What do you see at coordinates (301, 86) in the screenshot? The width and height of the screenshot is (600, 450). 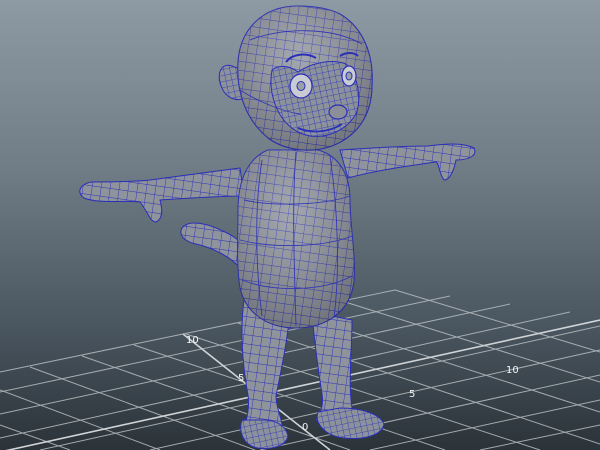 I see `left-pupil` at bounding box center [301, 86].